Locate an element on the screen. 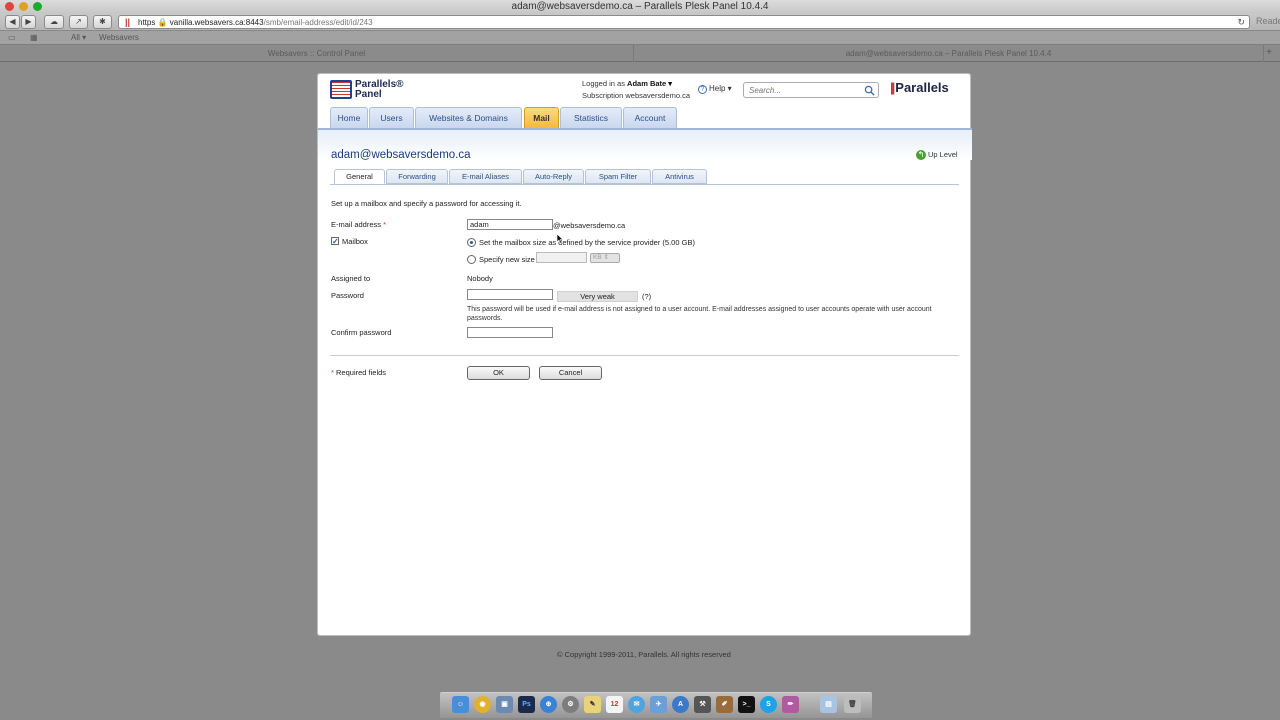 This screenshot has height=720, width=1280. photoshop-icon: Ps is located at coordinates (526, 704).